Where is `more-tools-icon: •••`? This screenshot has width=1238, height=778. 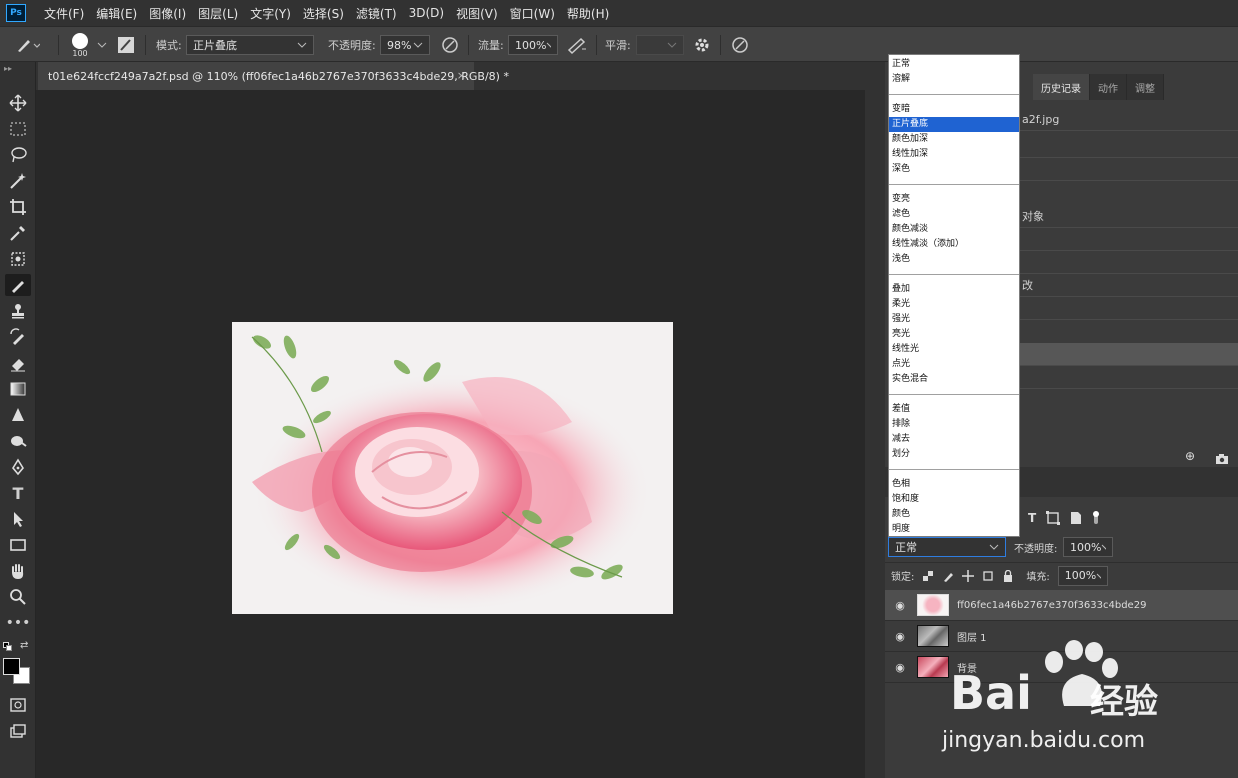 more-tools-icon: ••• is located at coordinates (18, 623).